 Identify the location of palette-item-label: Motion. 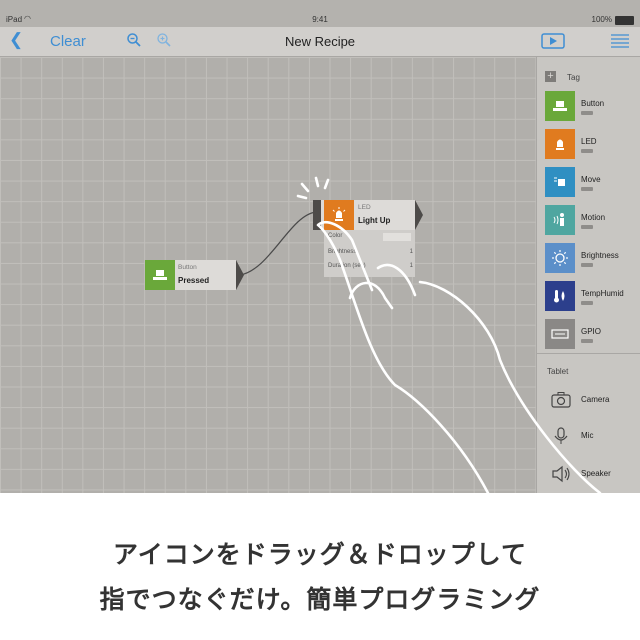
(593, 217).